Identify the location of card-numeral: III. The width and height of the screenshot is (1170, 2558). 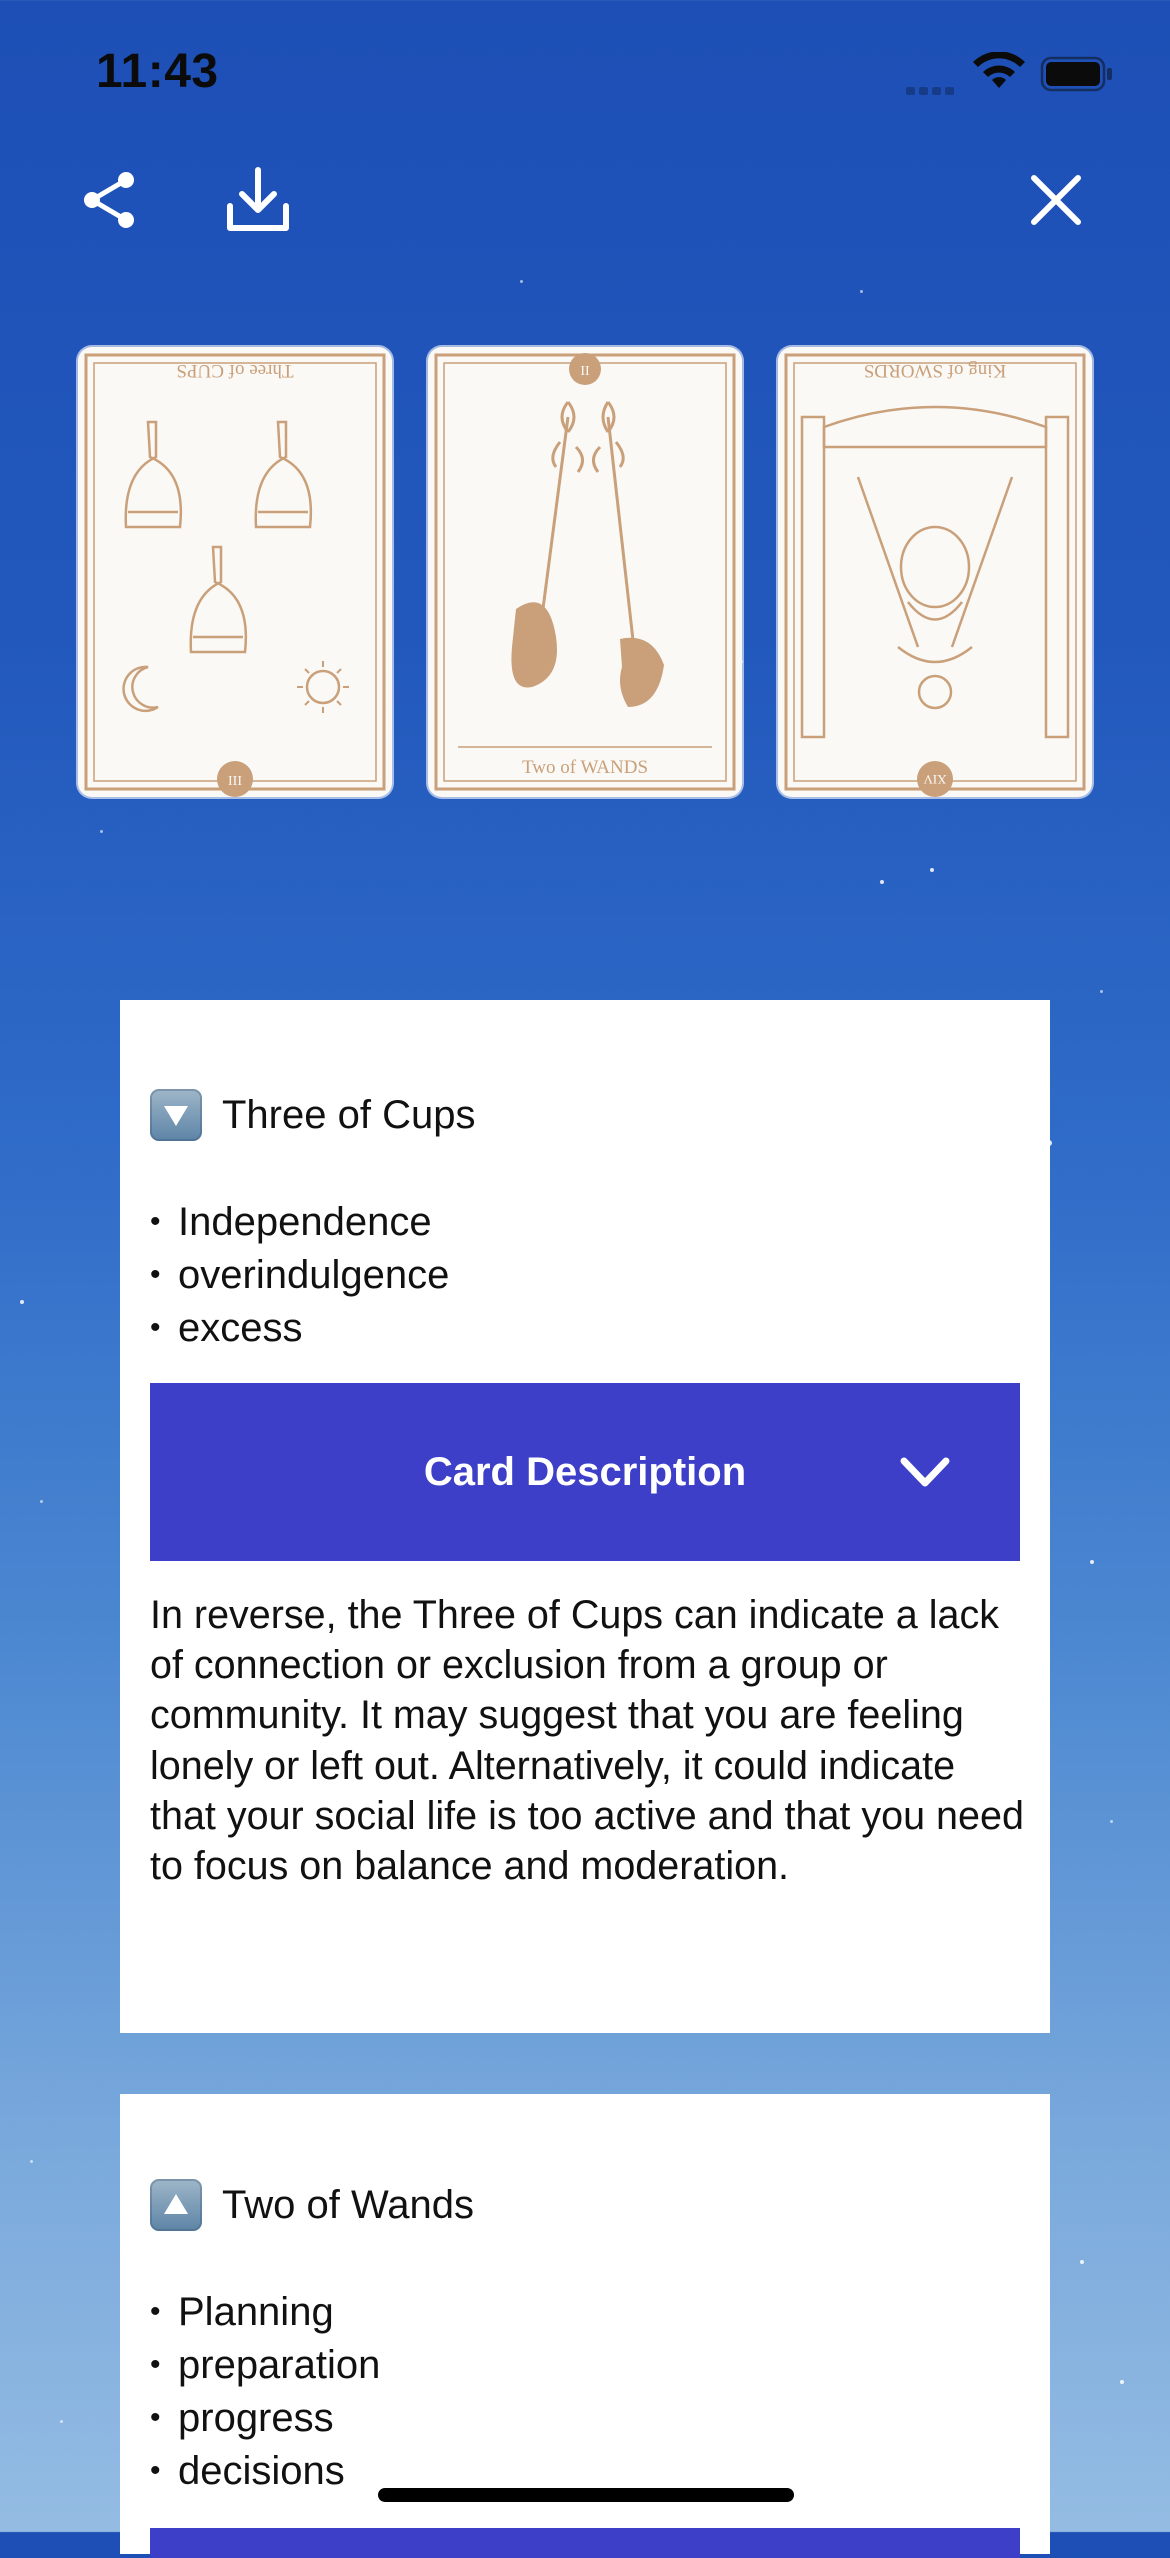
(235, 781).